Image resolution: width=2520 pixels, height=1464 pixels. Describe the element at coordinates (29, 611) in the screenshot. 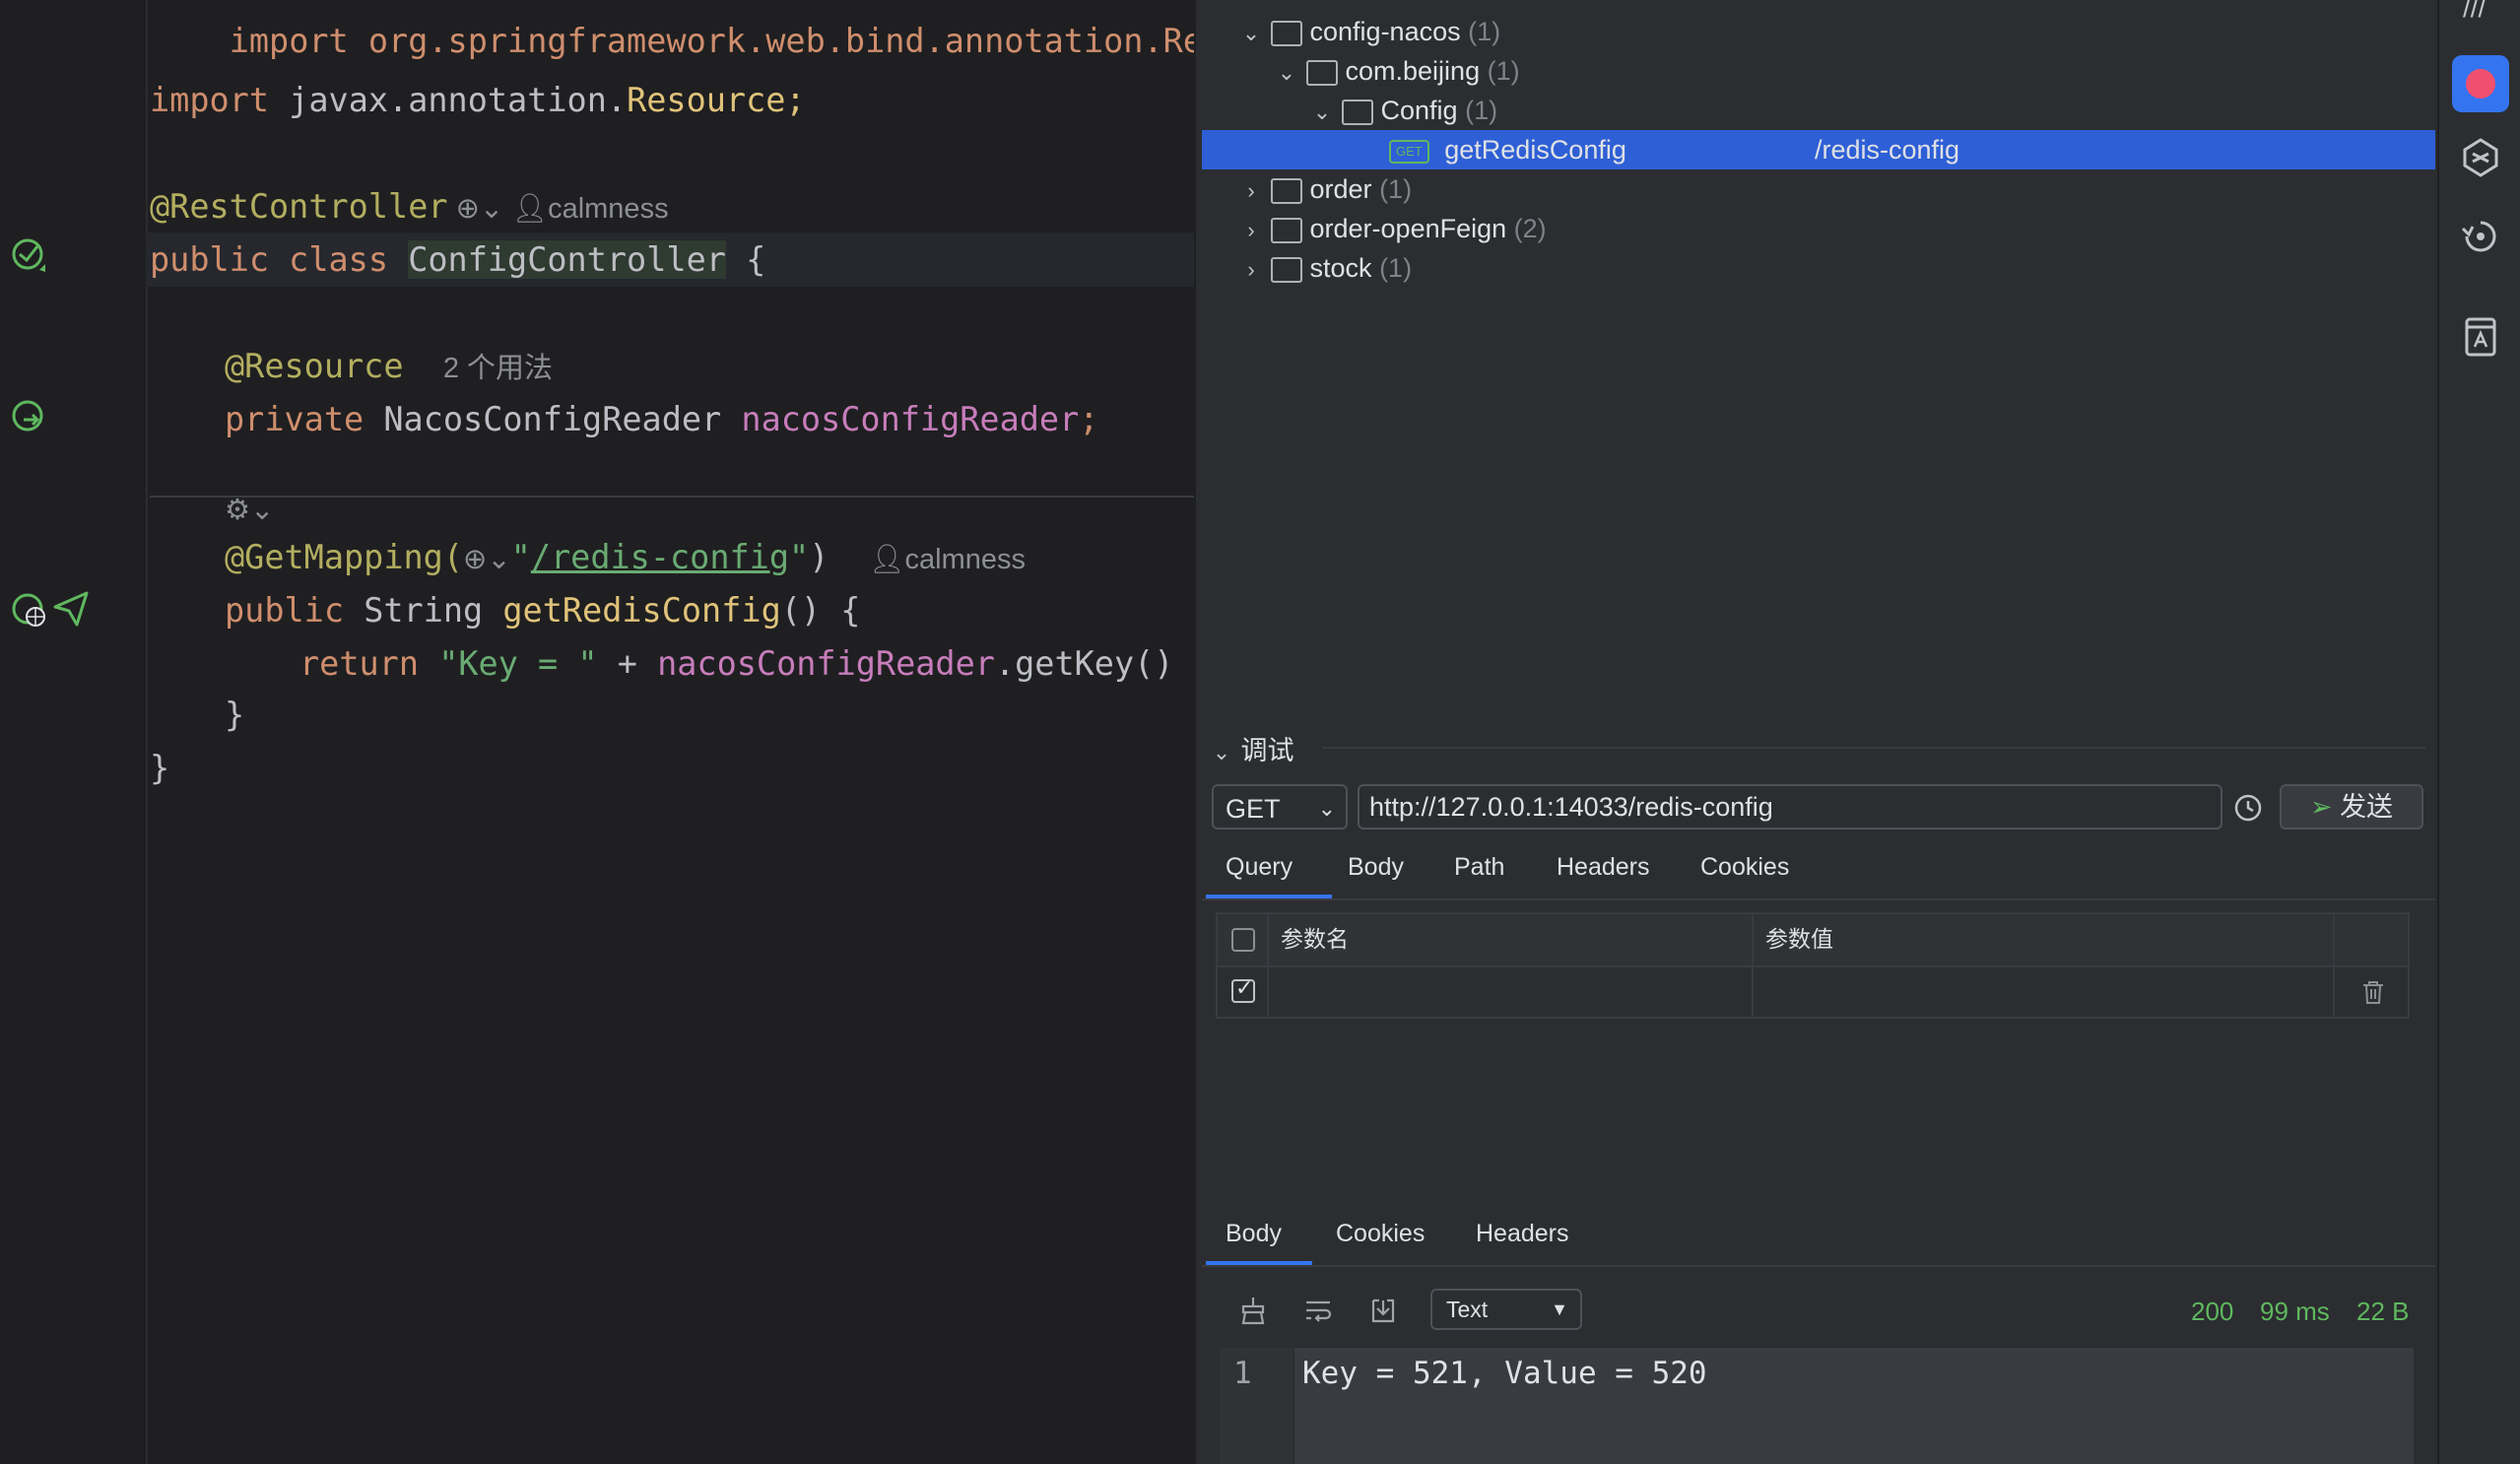

I see `endpoint-globe-gutter-icon` at that location.